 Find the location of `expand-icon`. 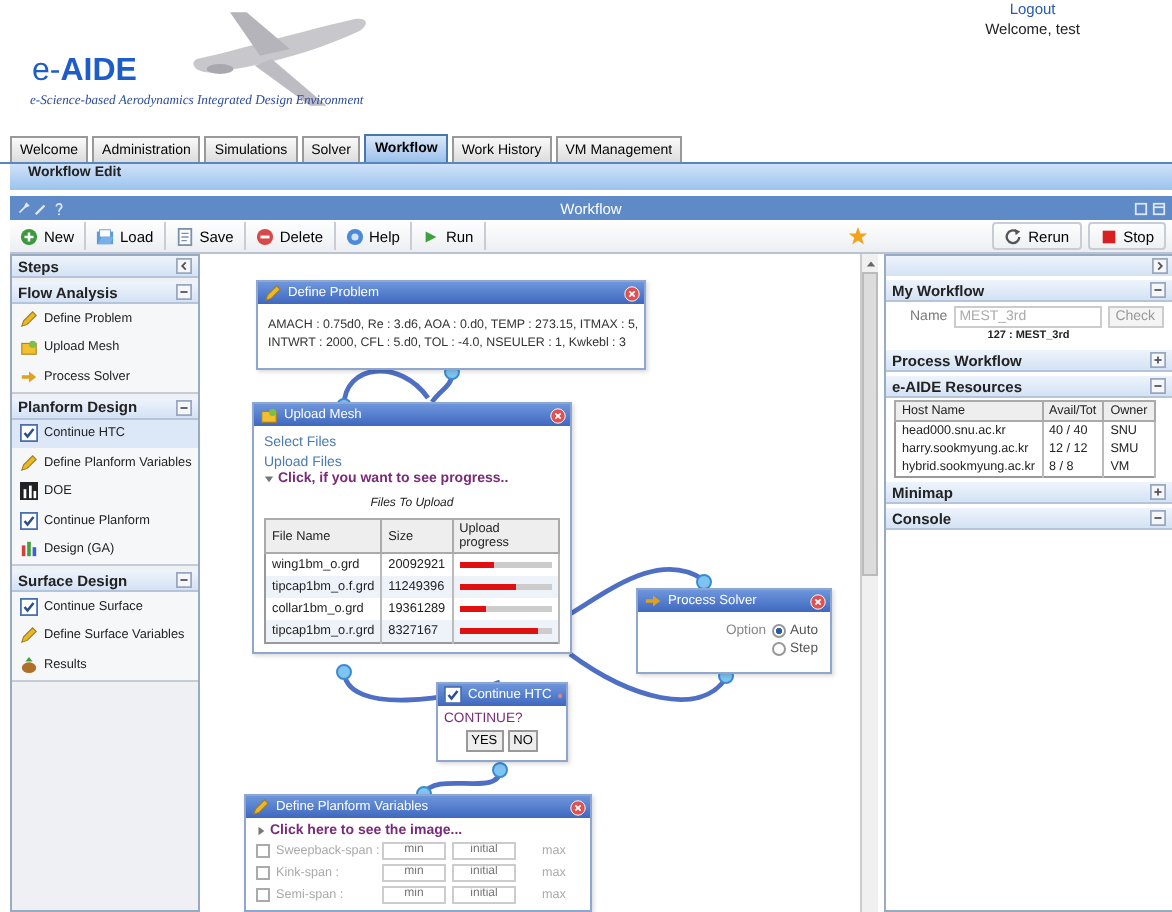

expand-icon is located at coordinates (1159, 266).